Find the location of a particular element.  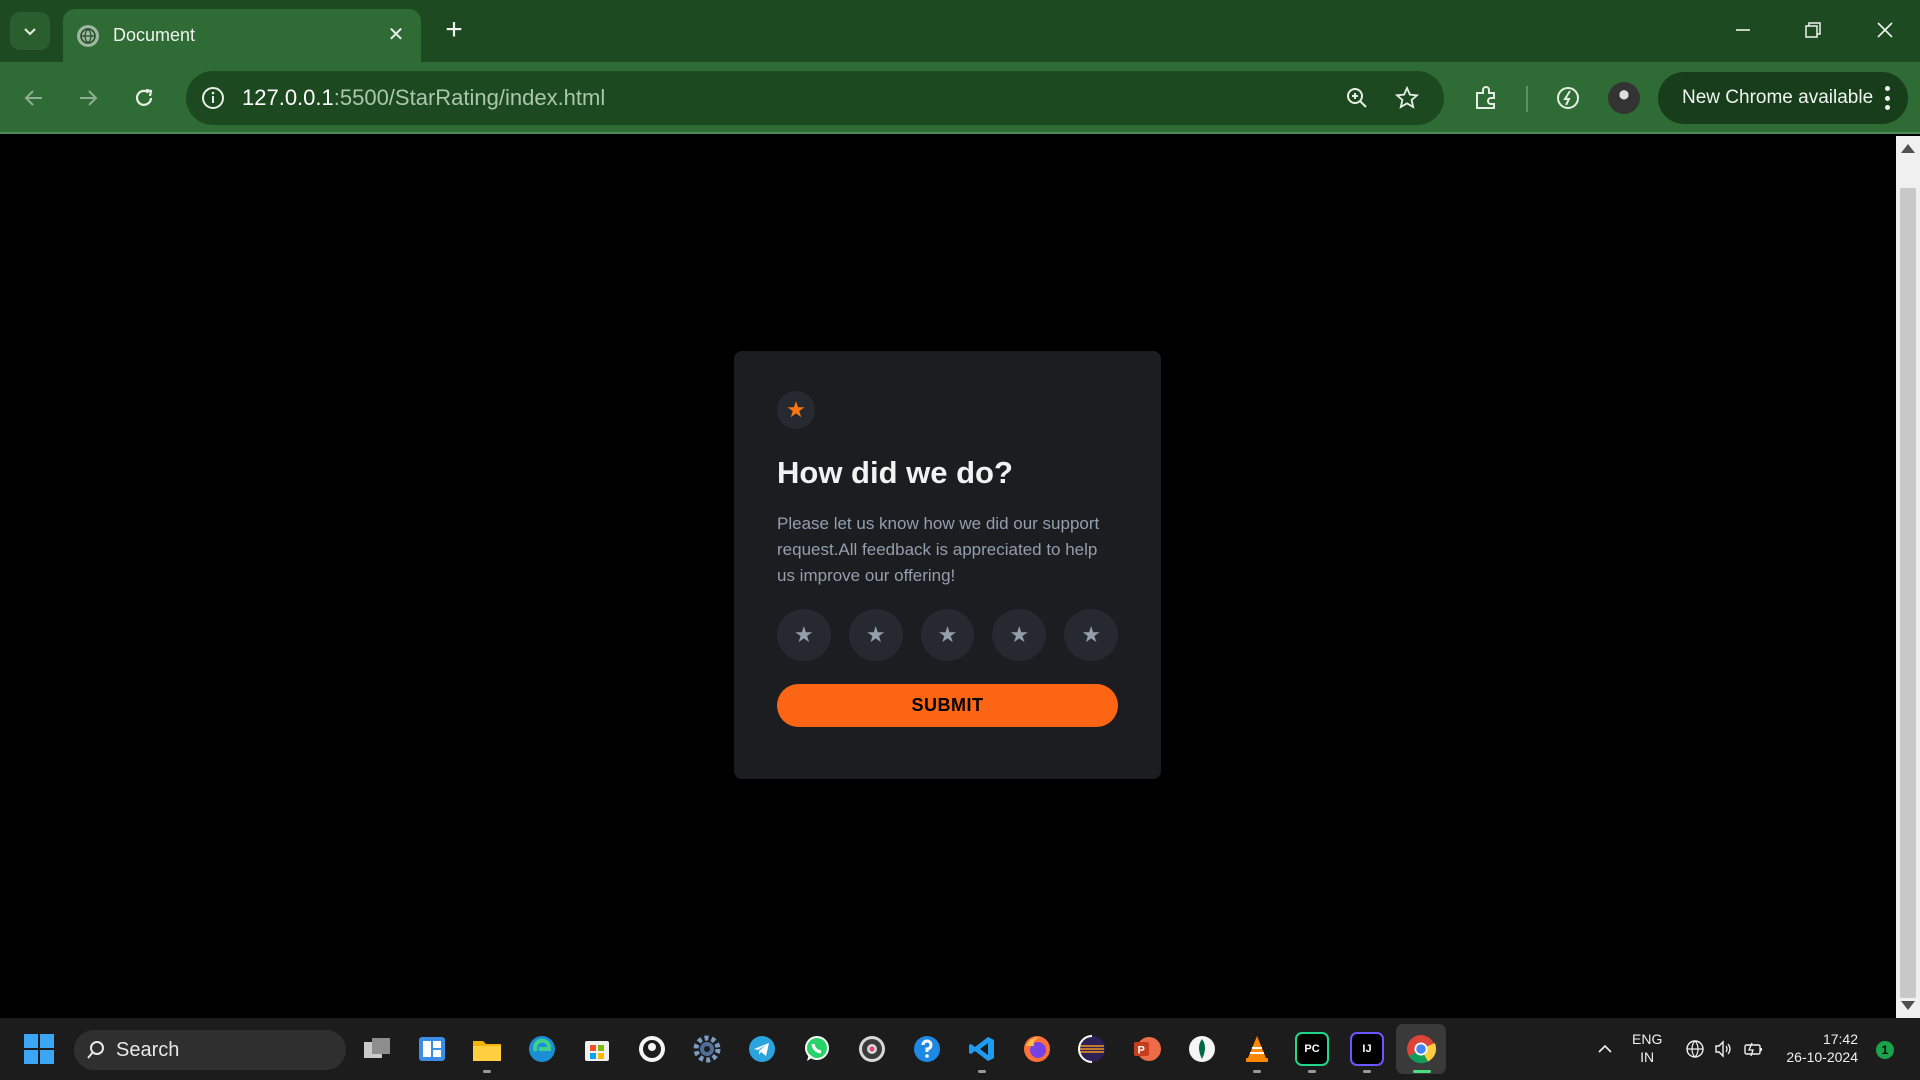

arrow-right-icon is located at coordinates (89, 98).